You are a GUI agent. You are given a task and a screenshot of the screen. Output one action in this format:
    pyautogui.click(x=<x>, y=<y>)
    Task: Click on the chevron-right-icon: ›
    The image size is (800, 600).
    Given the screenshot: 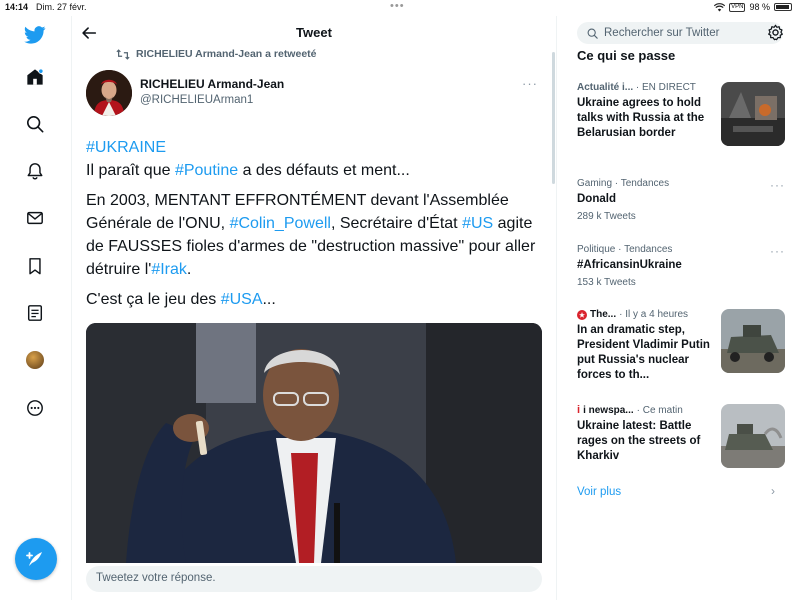 What is the action you would take?
    pyautogui.click(x=773, y=491)
    